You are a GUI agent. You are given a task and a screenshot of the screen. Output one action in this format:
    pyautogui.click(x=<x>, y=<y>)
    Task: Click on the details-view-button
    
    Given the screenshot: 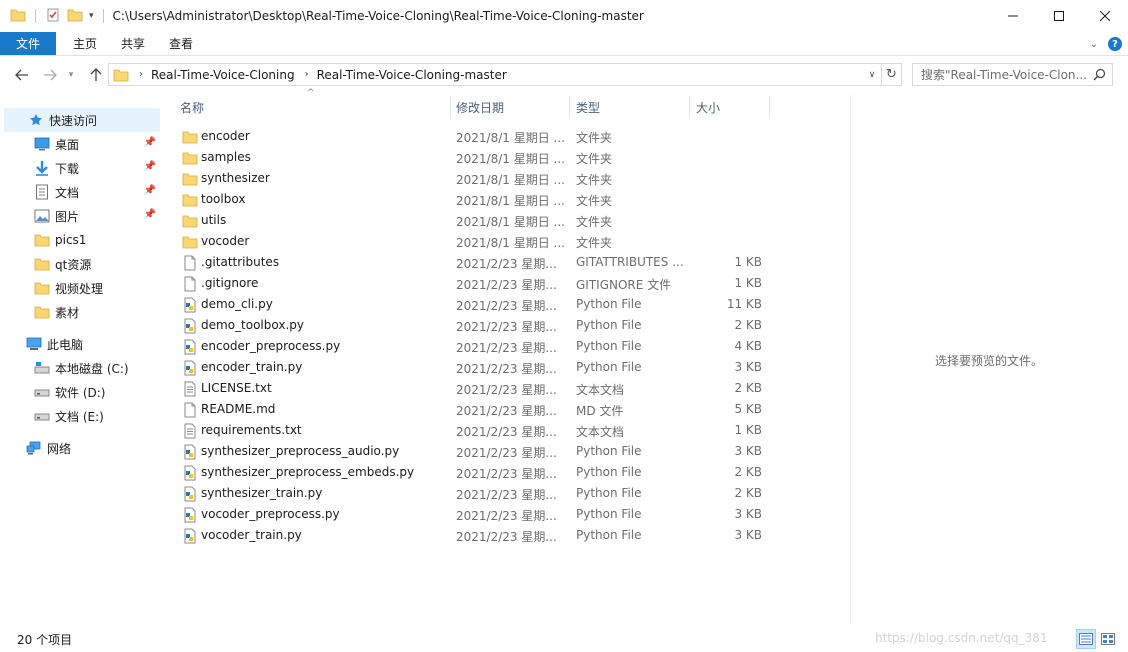 What is the action you would take?
    pyautogui.click(x=1086, y=639)
    